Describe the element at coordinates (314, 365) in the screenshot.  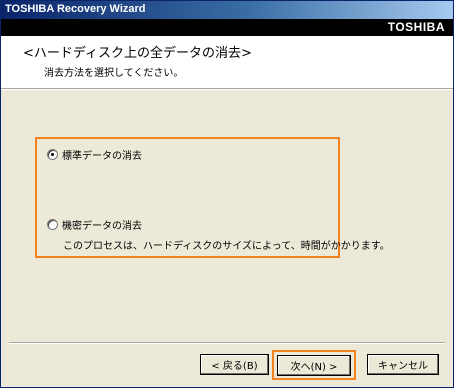
I see `next-button: 次へ(N) >` at that location.